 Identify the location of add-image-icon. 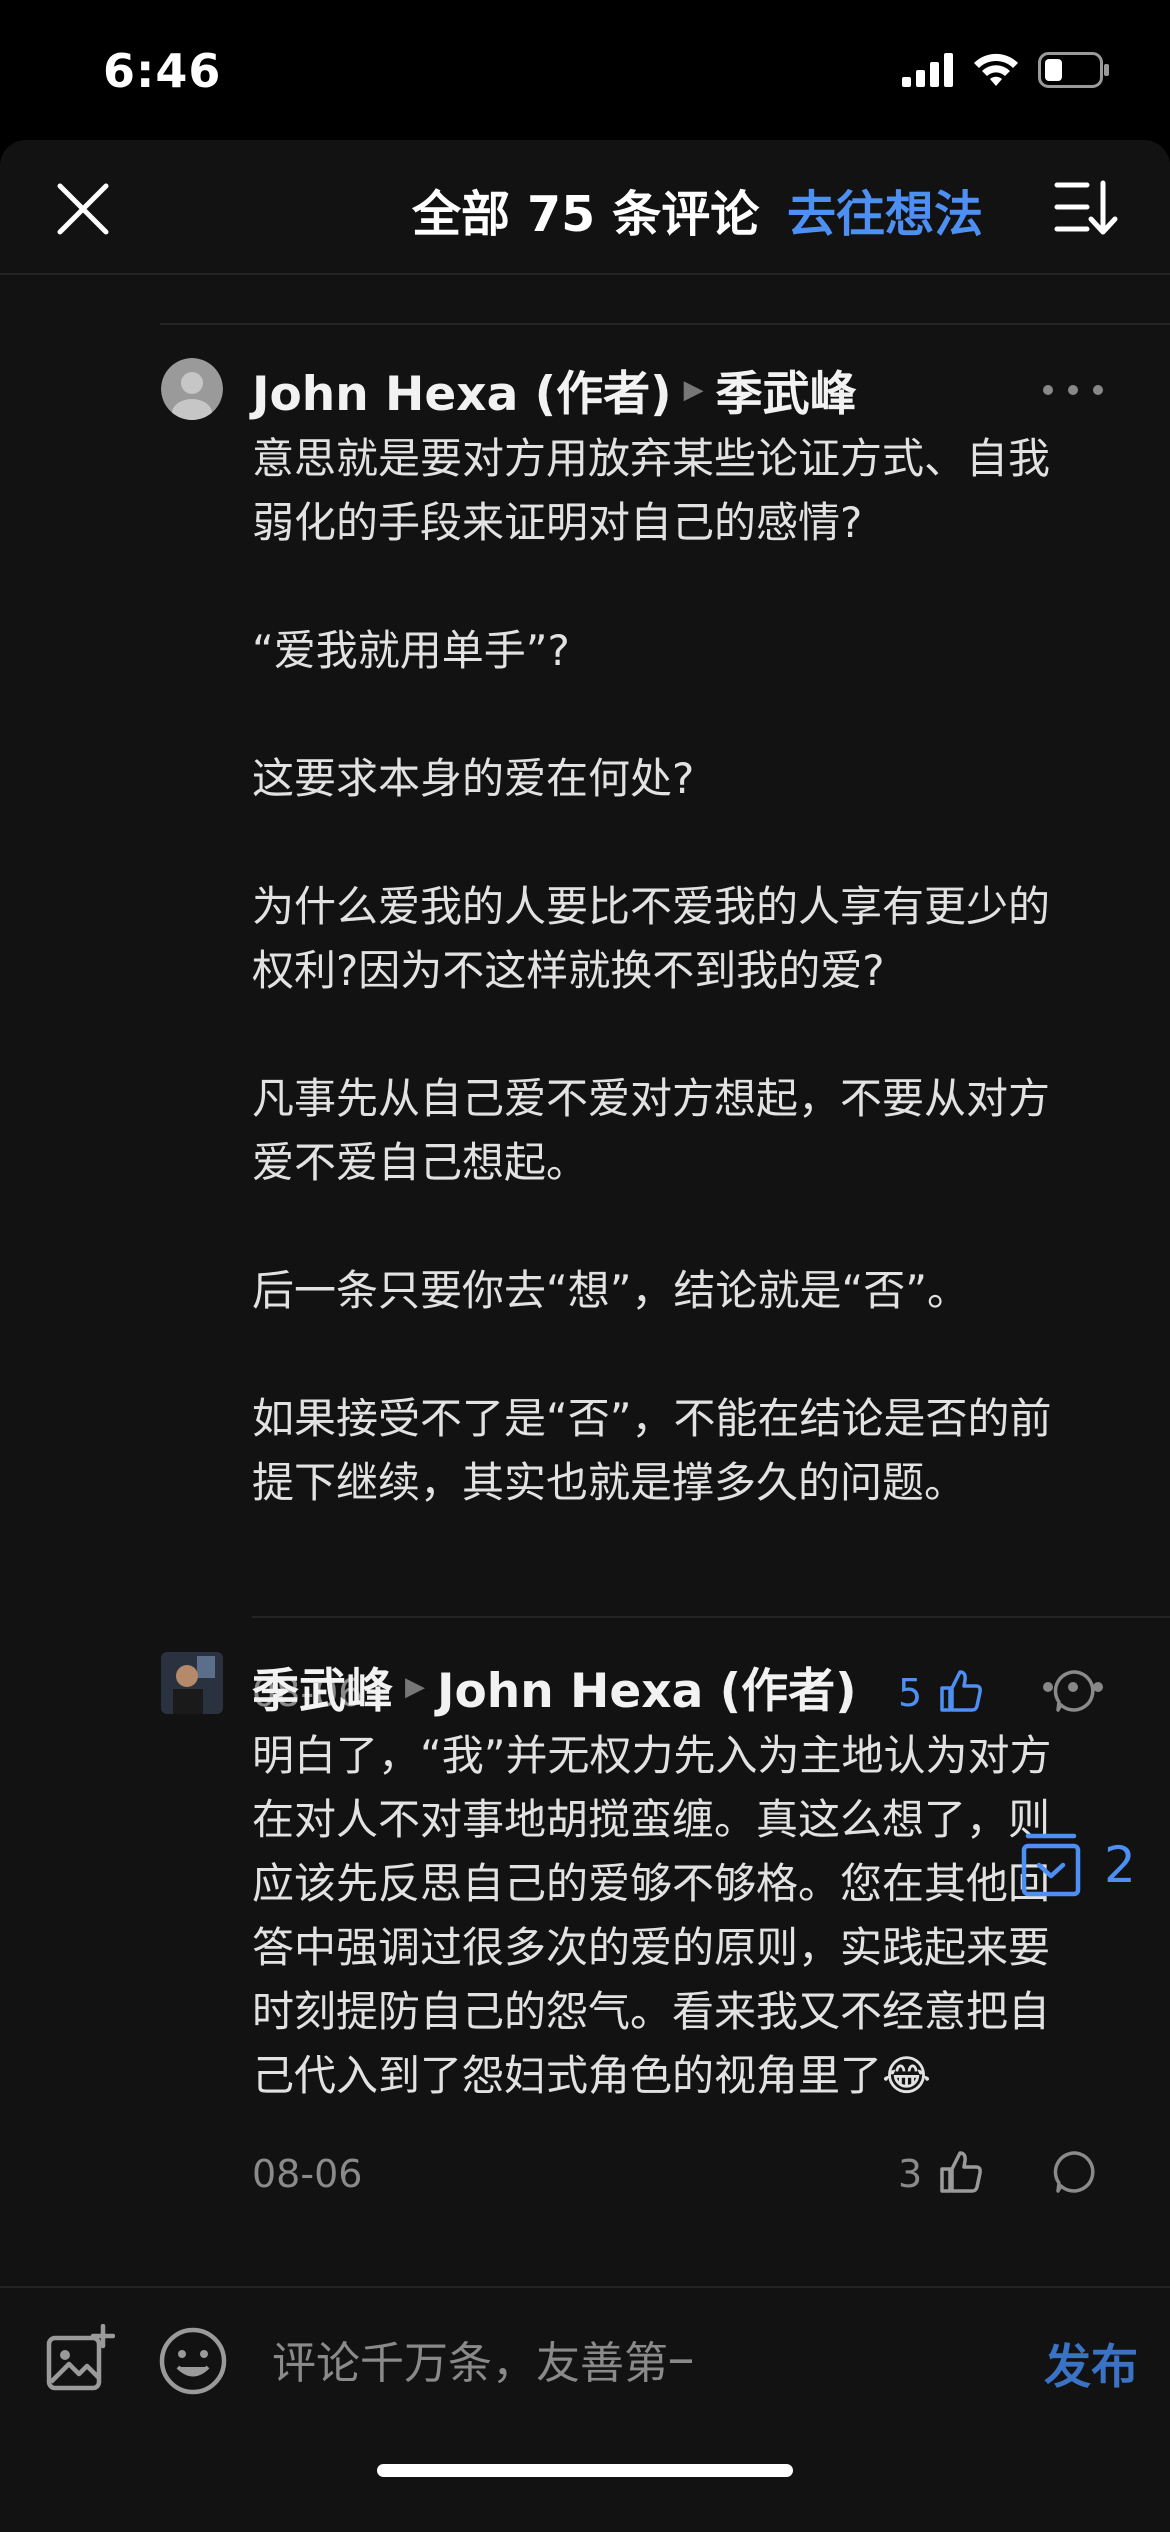
(80, 2359).